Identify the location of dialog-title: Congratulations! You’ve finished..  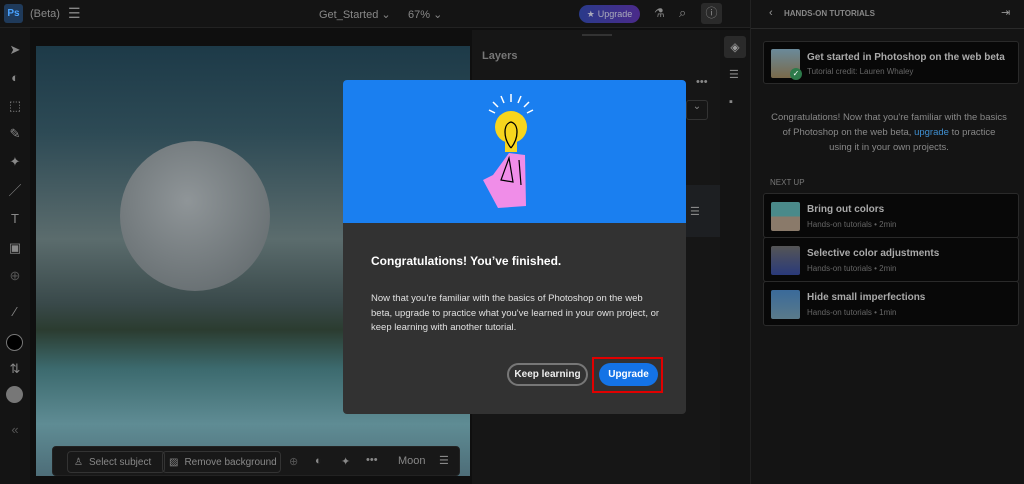
(466, 261).